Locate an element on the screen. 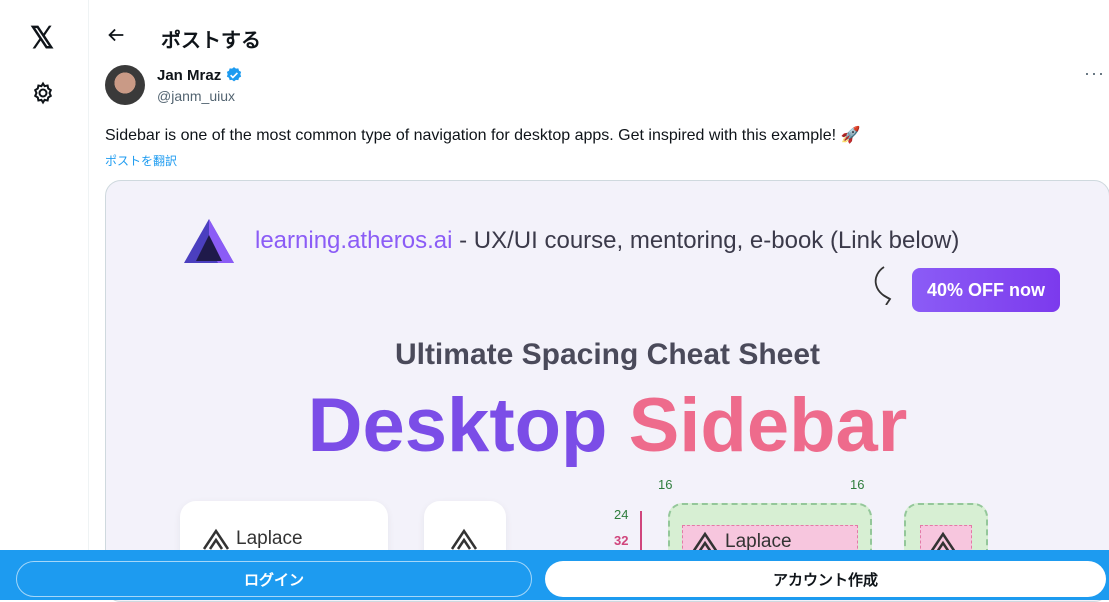 The height and width of the screenshot is (602, 1109). page-title: ポストする is located at coordinates (211, 41).